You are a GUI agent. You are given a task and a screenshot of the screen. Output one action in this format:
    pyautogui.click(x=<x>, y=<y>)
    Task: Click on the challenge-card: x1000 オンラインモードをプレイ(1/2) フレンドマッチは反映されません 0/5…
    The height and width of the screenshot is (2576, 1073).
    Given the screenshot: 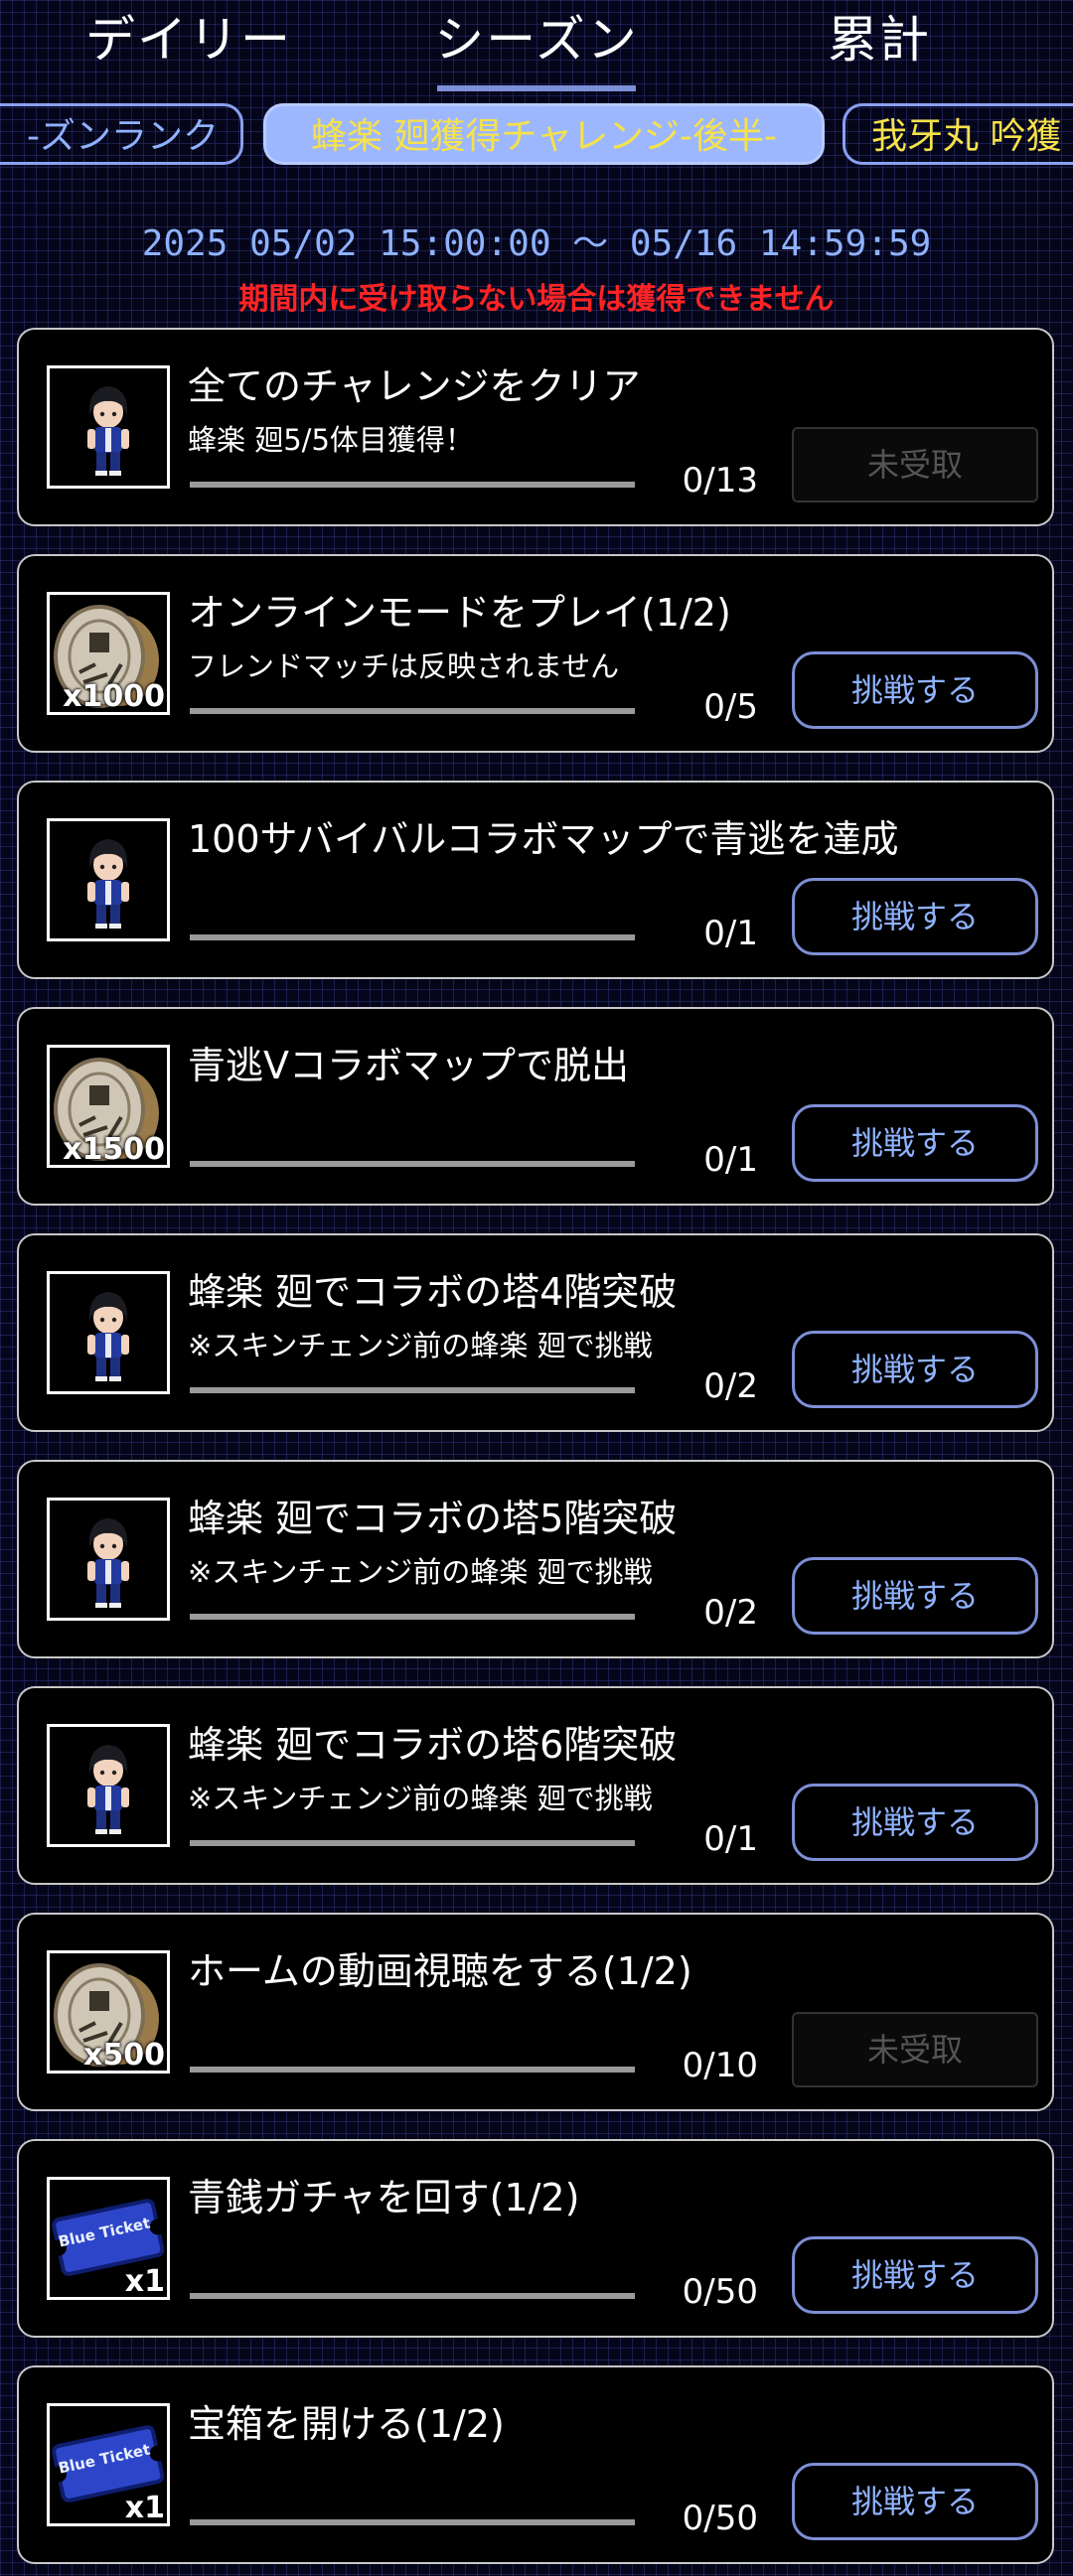 What is the action you would take?
    pyautogui.click(x=535, y=654)
    